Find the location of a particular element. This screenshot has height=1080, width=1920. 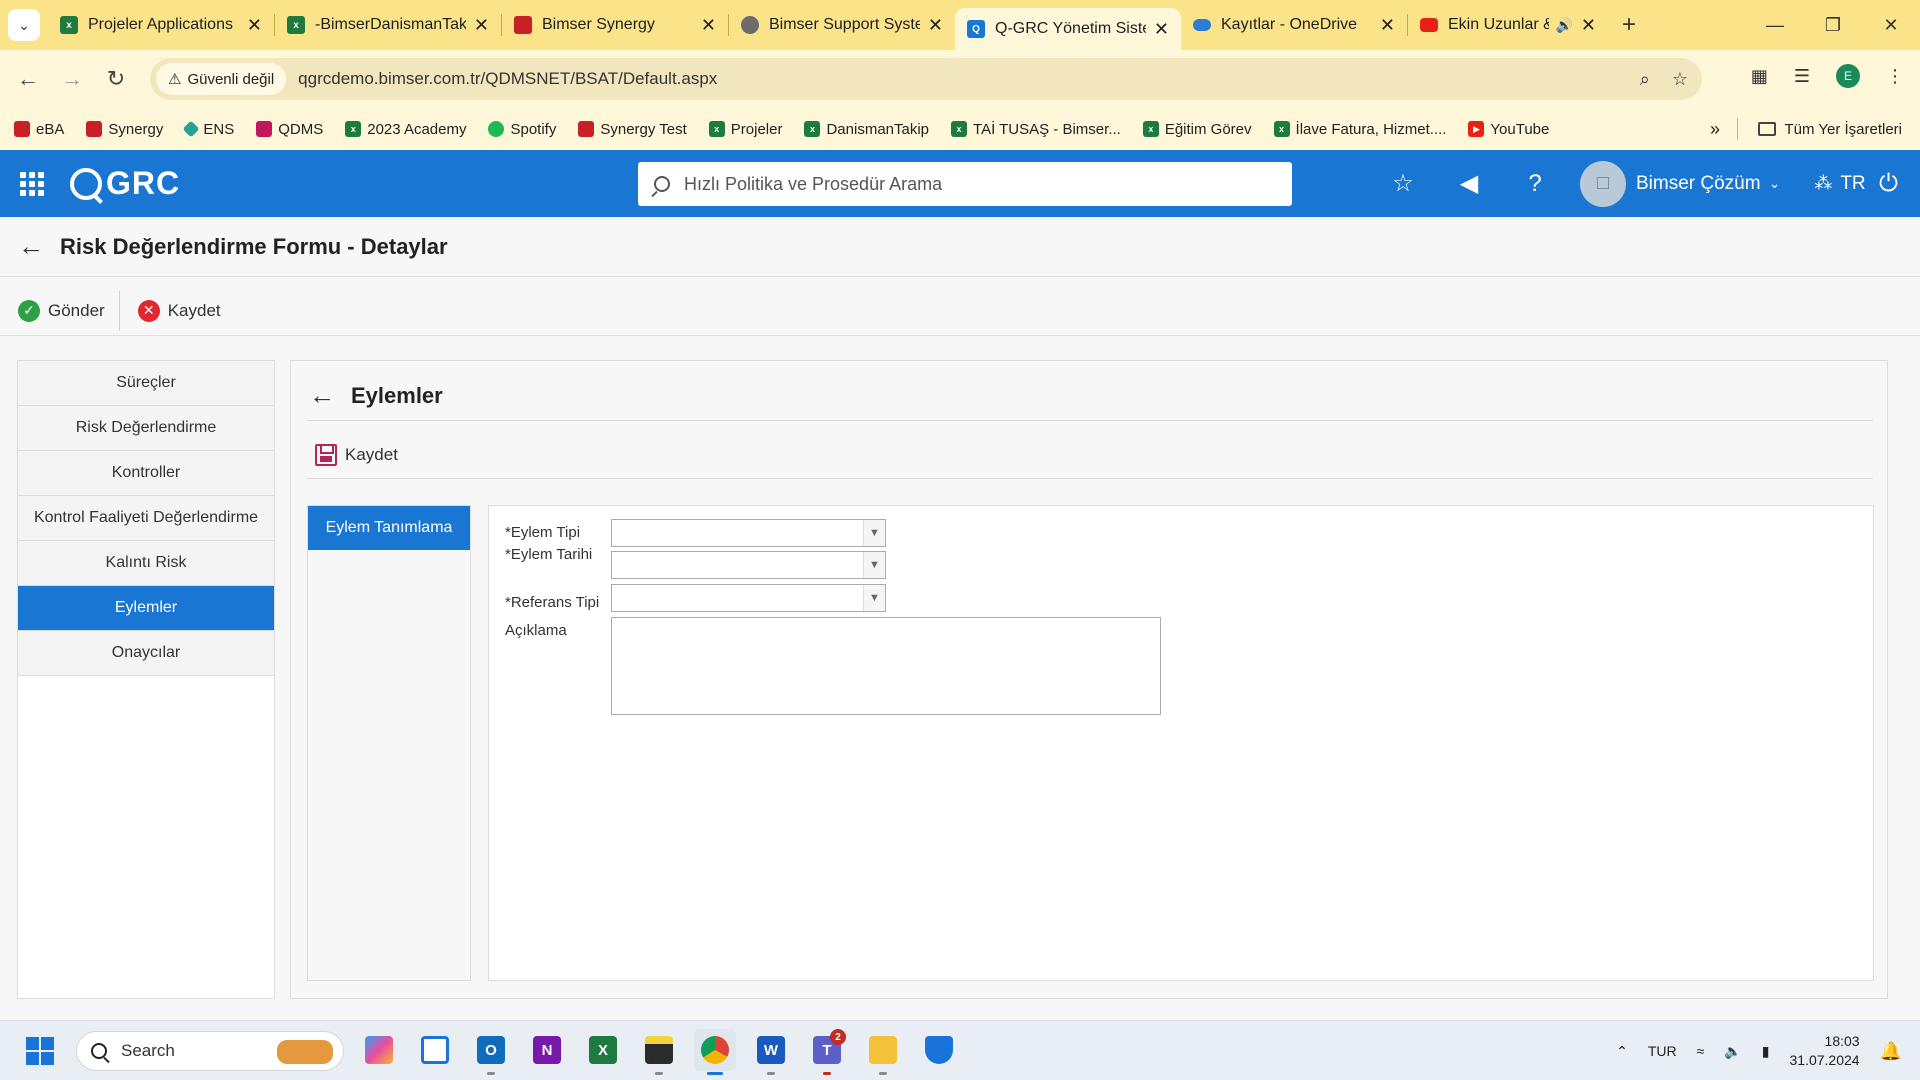

input-language: TUR is located at coordinates (1662, 1051).